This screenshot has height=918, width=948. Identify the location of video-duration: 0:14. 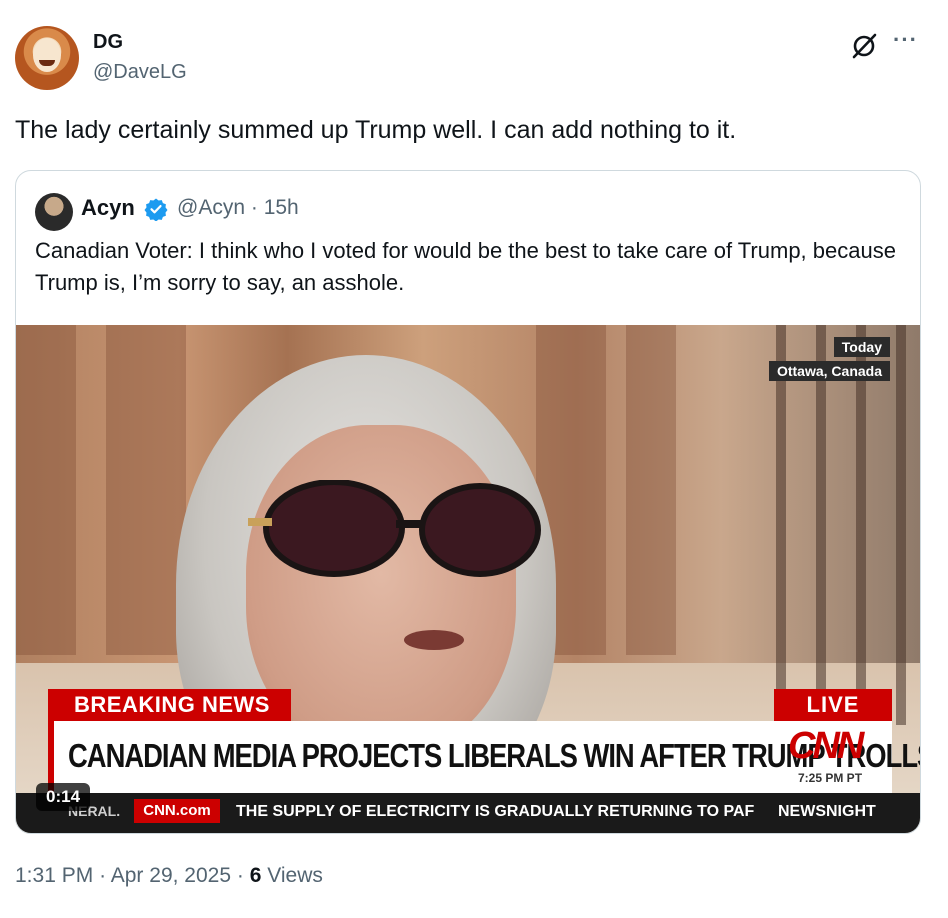
(63, 797).